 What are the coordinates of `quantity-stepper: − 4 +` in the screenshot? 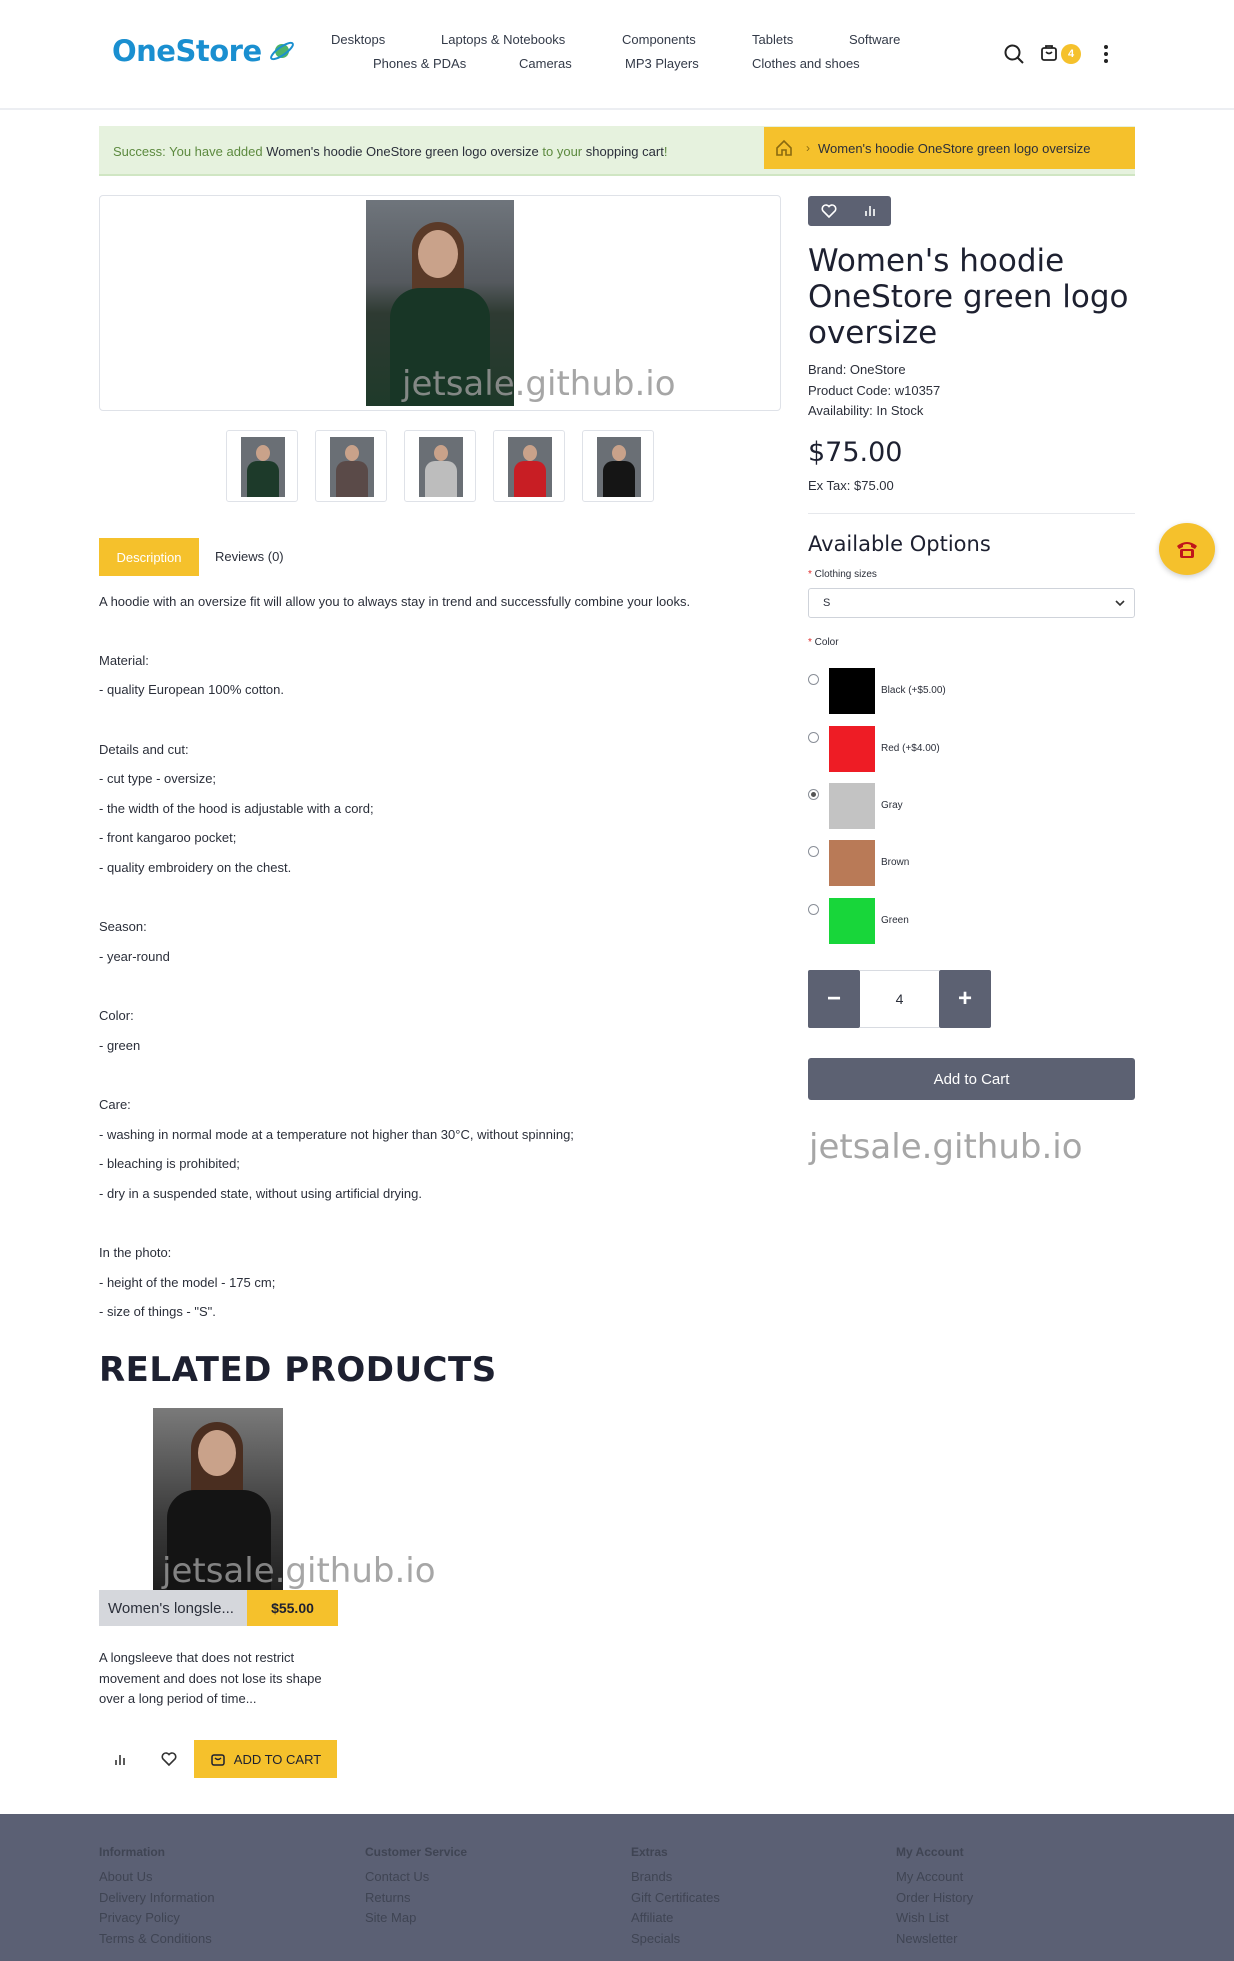 It's located at (899, 999).